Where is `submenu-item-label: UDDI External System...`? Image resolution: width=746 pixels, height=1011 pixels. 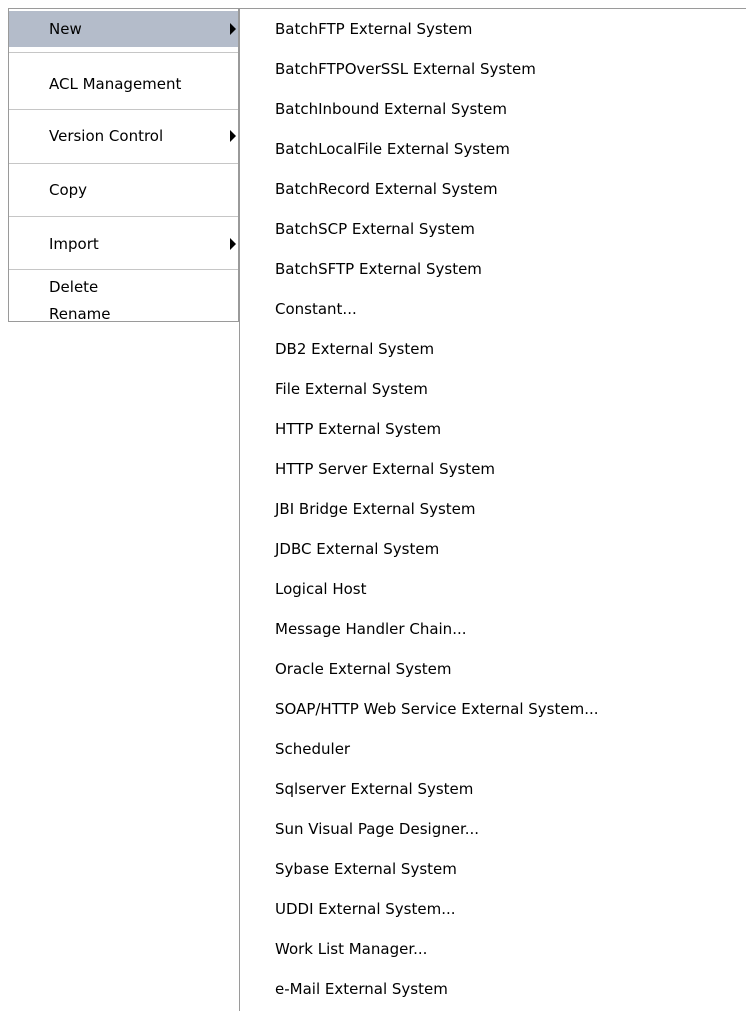
submenu-item-label: UDDI External System... is located at coordinates (365, 909).